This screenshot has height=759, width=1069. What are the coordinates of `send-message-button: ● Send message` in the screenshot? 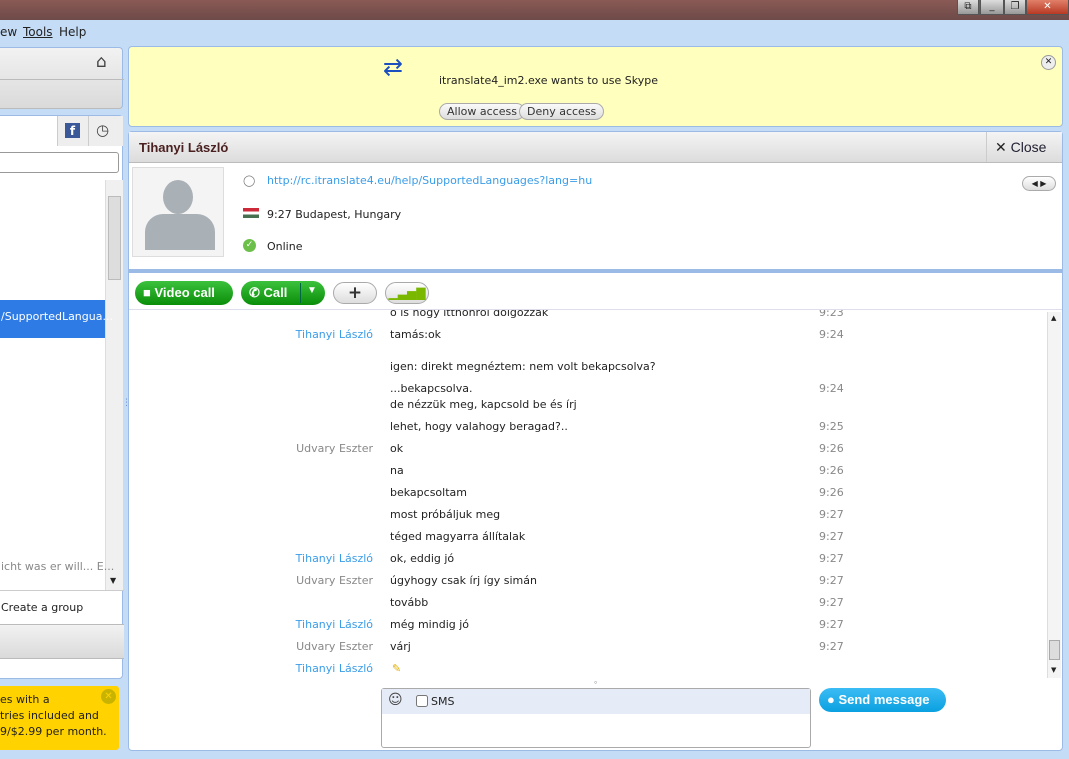 It's located at (882, 700).